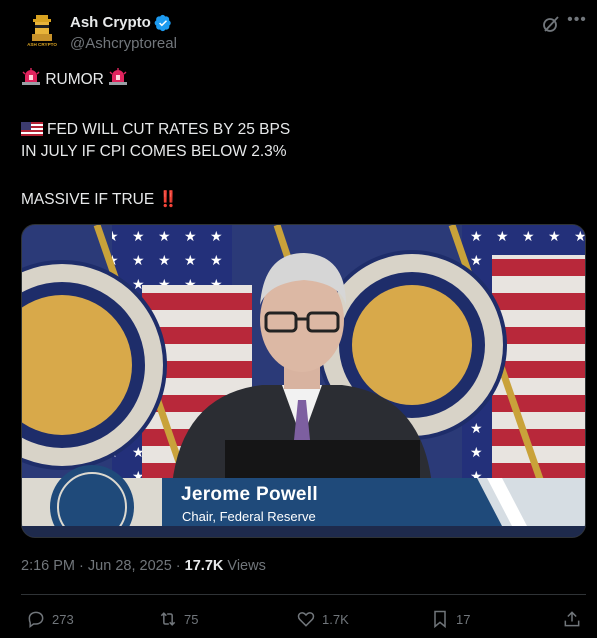  Describe the element at coordinates (42, 32) in the screenshot. I see `avatar: ASH CRYPTO` at that location.